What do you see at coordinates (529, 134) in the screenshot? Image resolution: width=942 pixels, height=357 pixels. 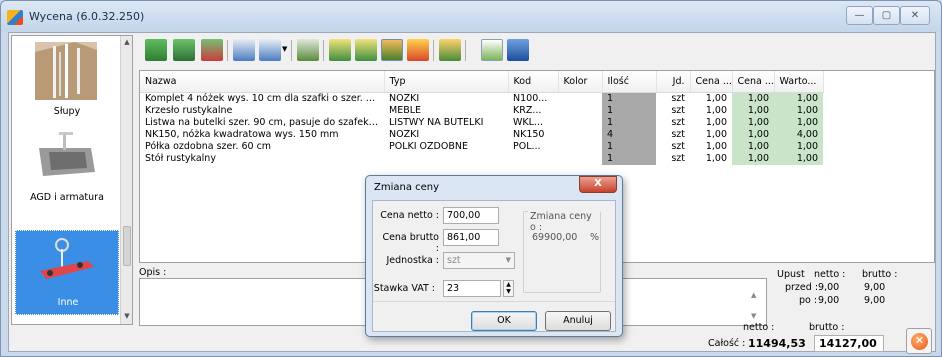 I see `table-cell-kod: NK150` at bounding box center [529, 134].